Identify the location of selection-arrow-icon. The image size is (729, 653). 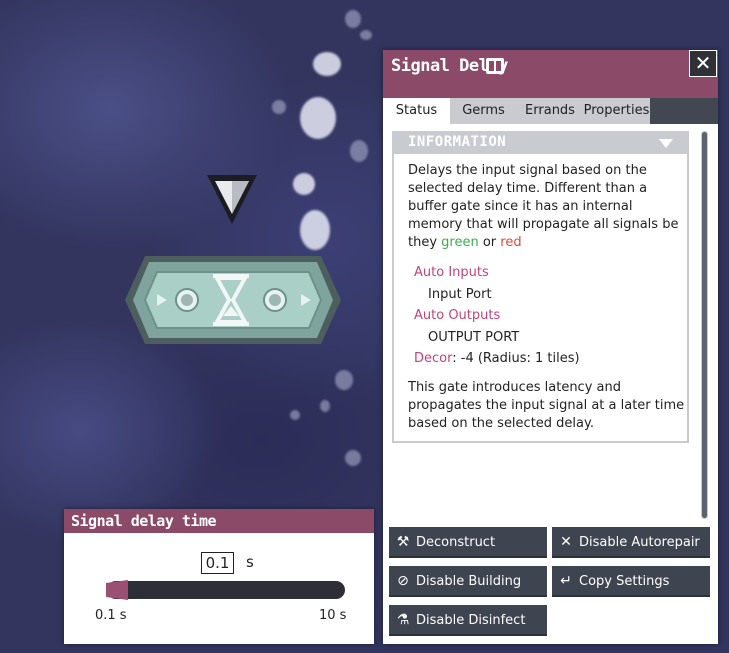
(232, 199).